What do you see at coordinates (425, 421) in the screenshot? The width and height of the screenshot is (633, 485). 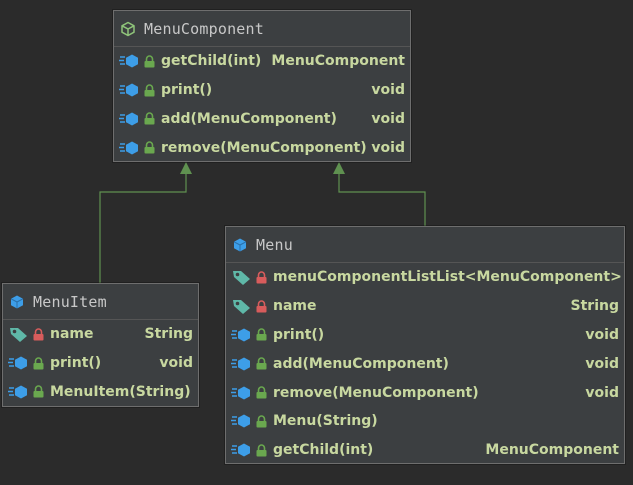 I see `member-row: Menu(String)` at bounding box center [425, 421].